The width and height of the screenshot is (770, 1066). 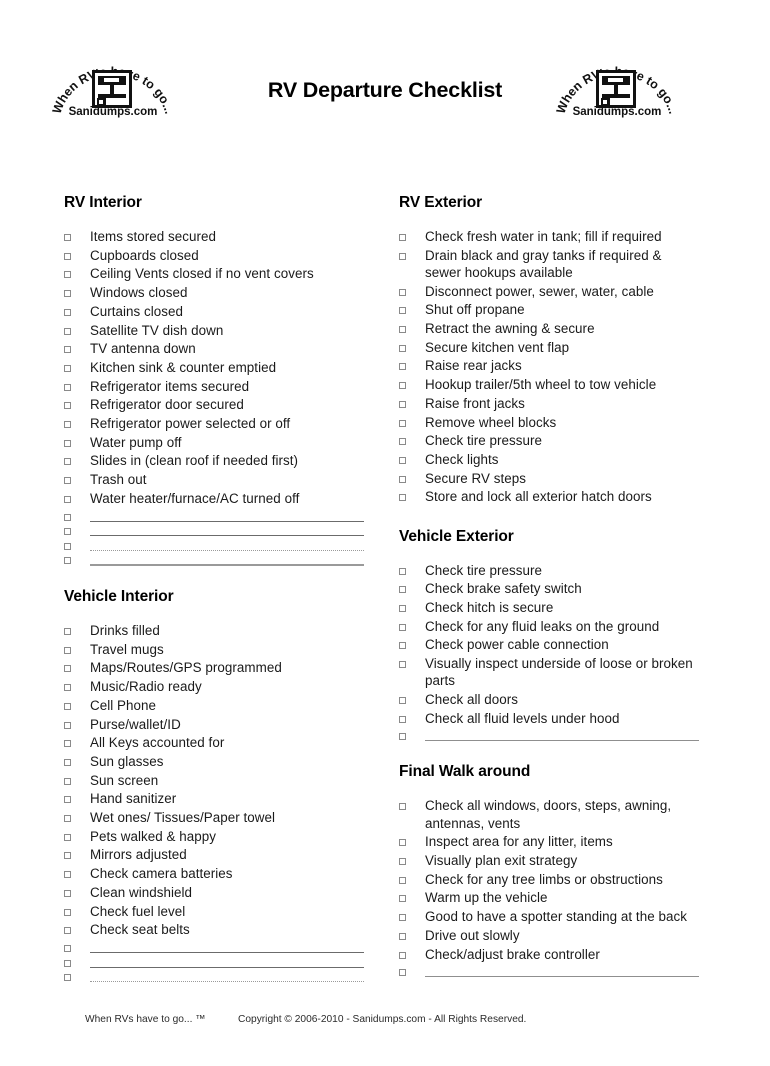 What do you see at coordinates (214, 780) in the screenshot?
I see `checklist-item: Sun screen` at bounding box center [214, 780].